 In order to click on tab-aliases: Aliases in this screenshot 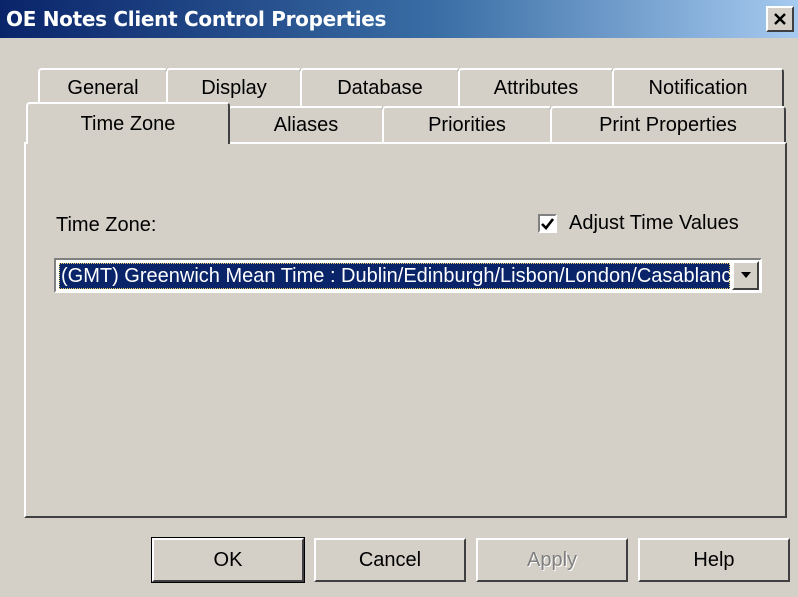, I will do `click(306, 124)`.